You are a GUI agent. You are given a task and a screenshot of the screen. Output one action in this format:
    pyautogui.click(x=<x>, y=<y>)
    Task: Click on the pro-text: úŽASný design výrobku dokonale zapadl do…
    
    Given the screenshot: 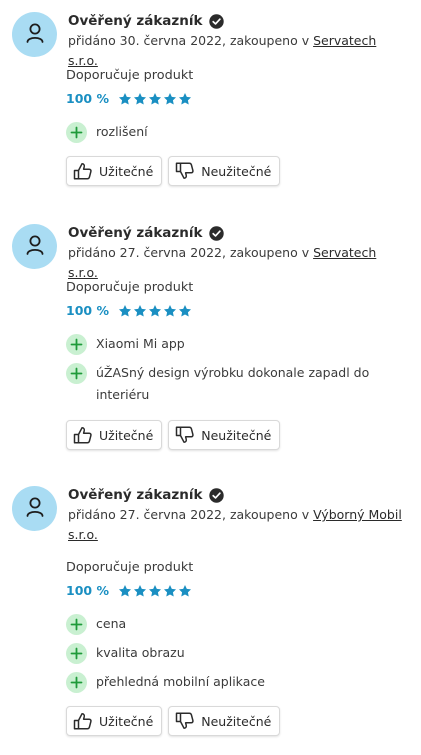 What is the action you would take?
    pyautogui.click(x=233, y=383)
    